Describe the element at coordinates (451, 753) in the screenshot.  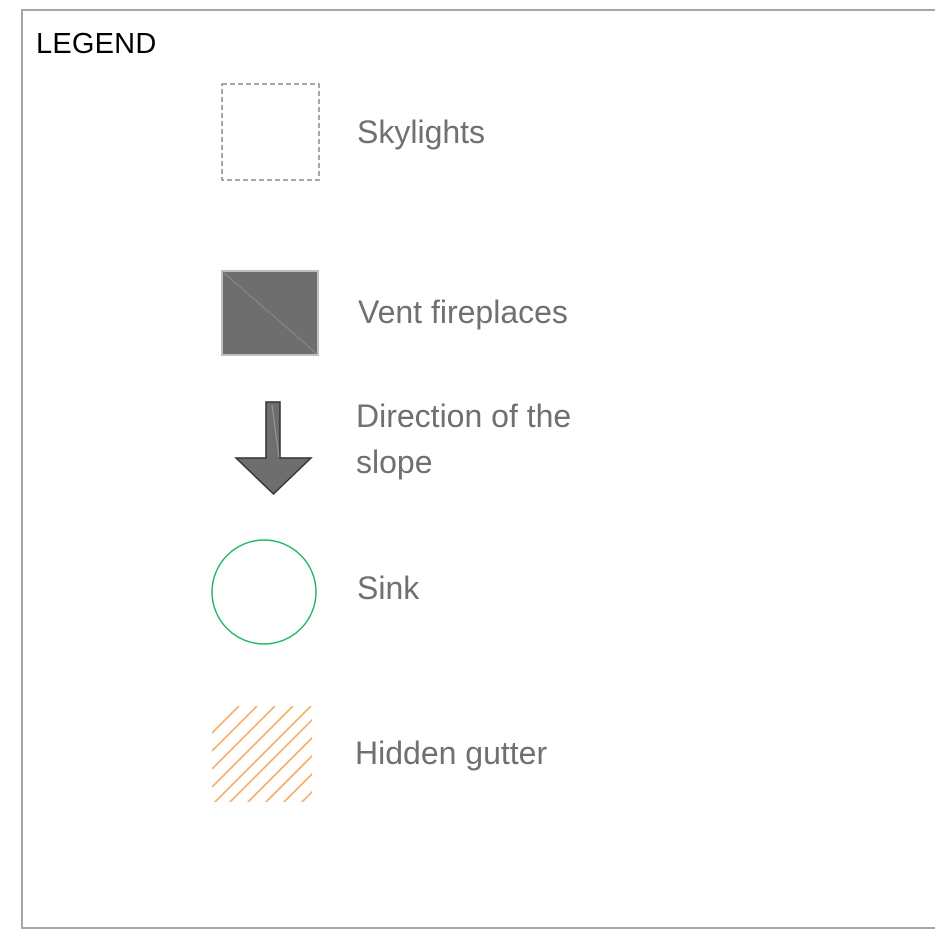
I see `legend-item-label-hidden-gutter: Hidden gutter` at that location.